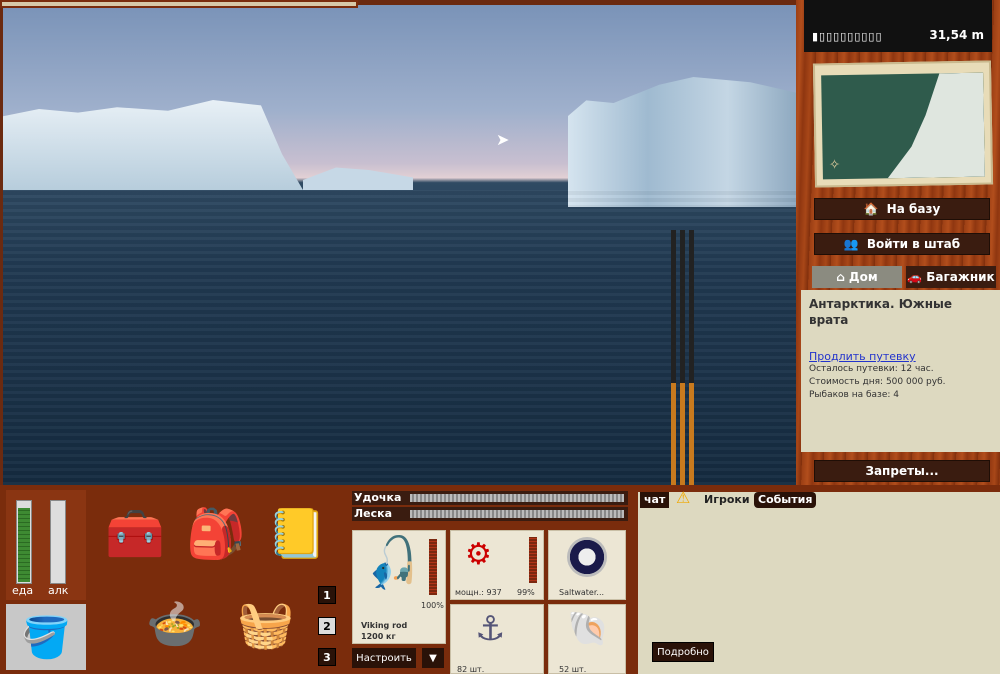 The height and width of the screenshot is (674, 1000). I want to click on car-icon: 🚗, so click(915, 277).